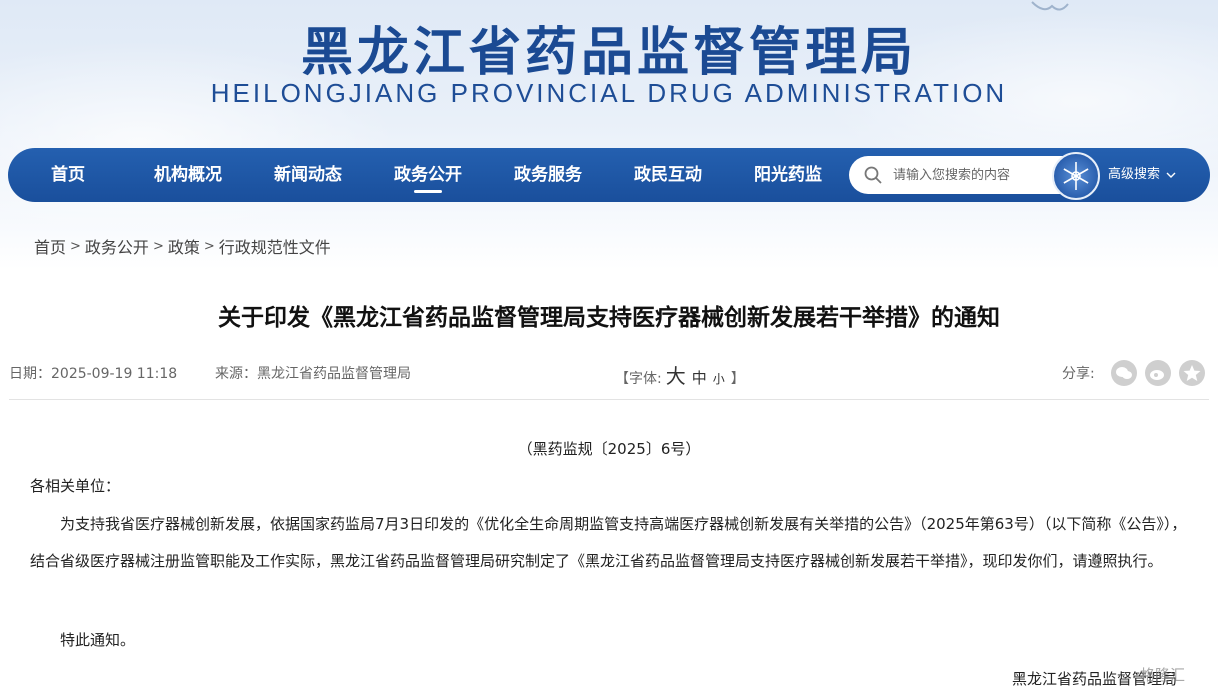 The height and width of the screenshot is (696, 1218). What do you see at coordinates (308, 175) in the screenshot?
I see `nav-item-news: 新闻动态` at bounding box center [308, 175].